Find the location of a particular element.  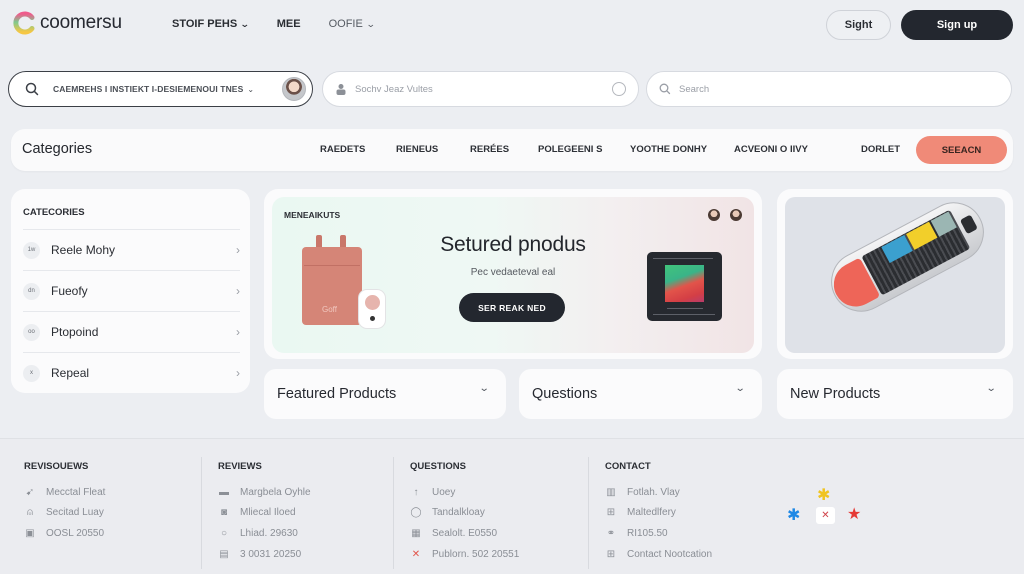

category-link: YOOTHE DONHY is located at coordinates (668, 149).